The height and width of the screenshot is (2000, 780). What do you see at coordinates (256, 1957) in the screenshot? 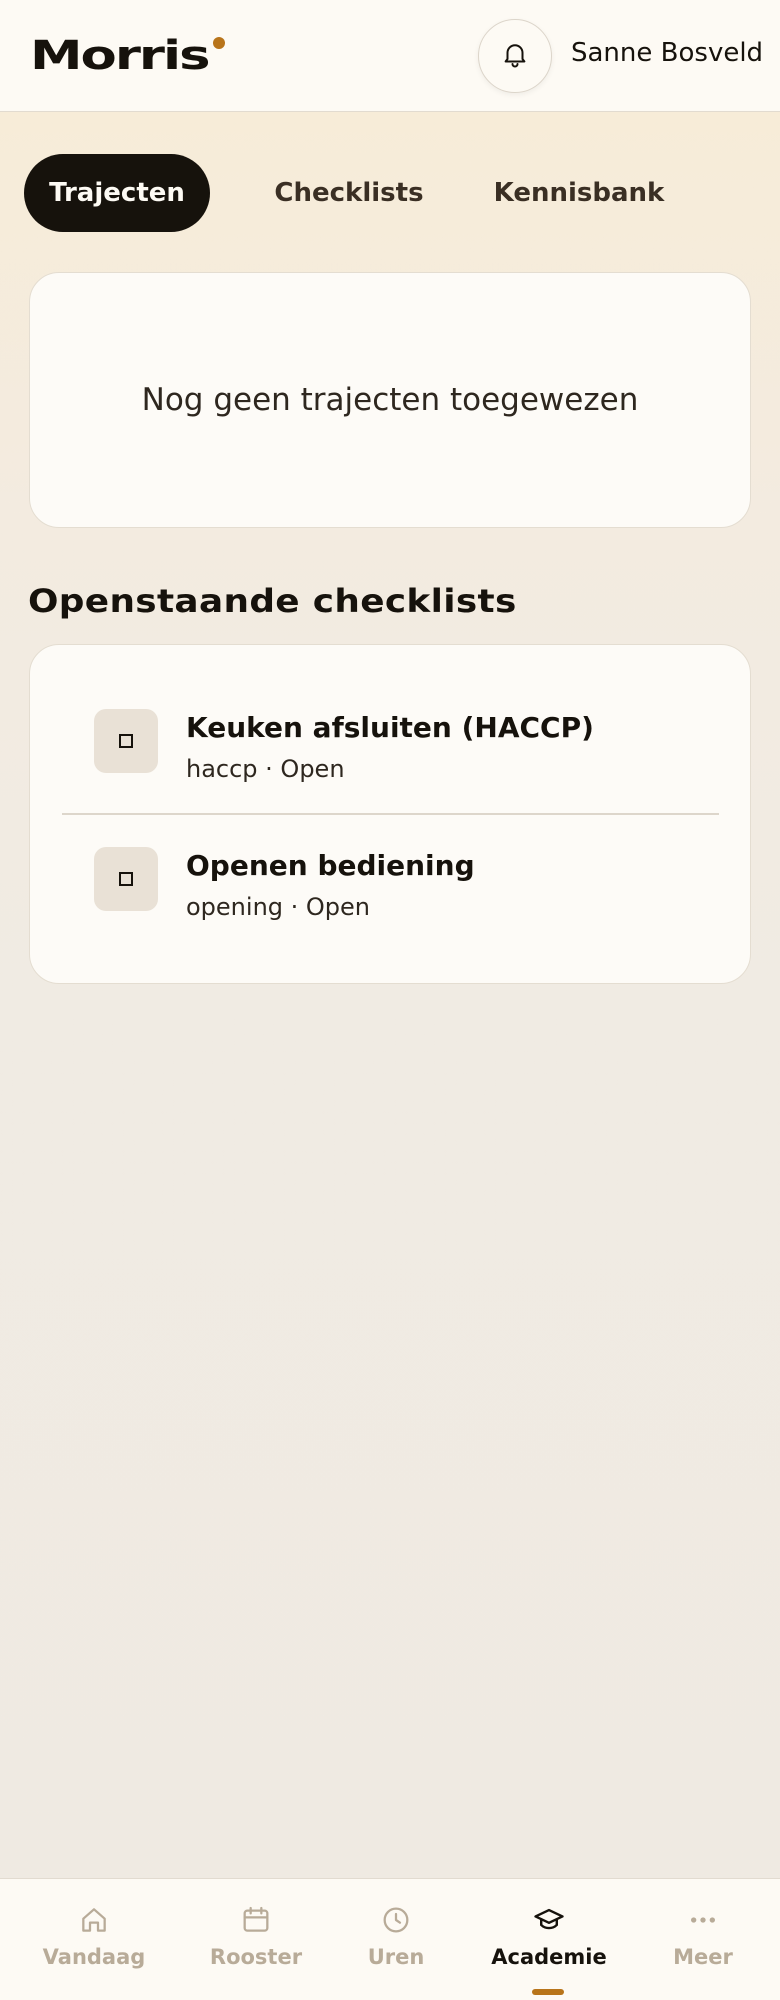
I see `nav-label: Rooster` at bounding box center [256, 1957].